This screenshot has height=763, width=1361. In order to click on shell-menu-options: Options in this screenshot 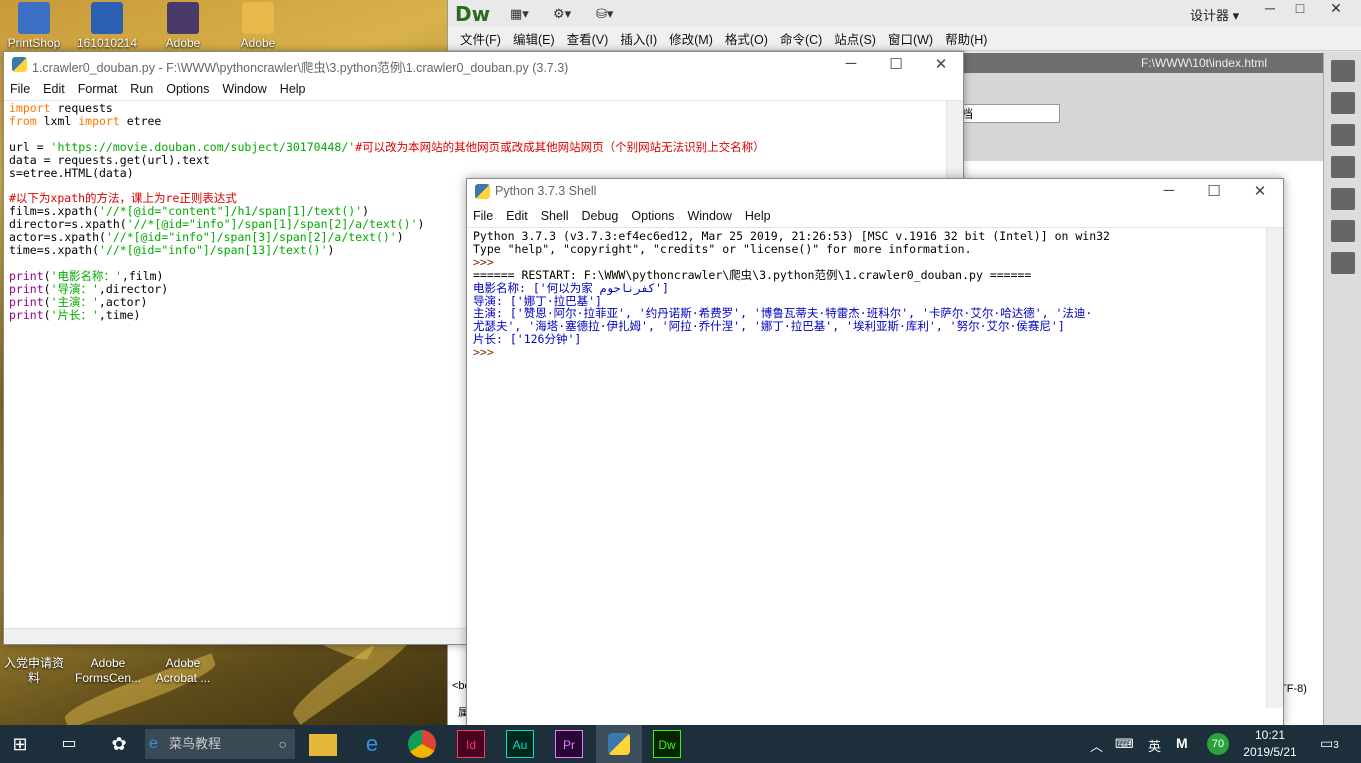, I will do `click(654, 216)`.